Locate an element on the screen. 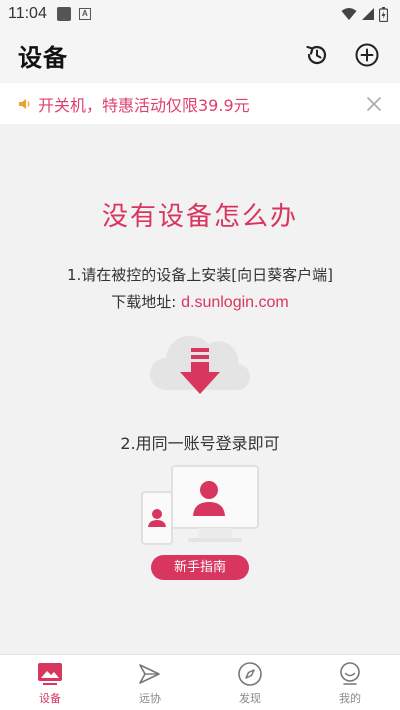  header-actions is located at coordinates (342, 55).